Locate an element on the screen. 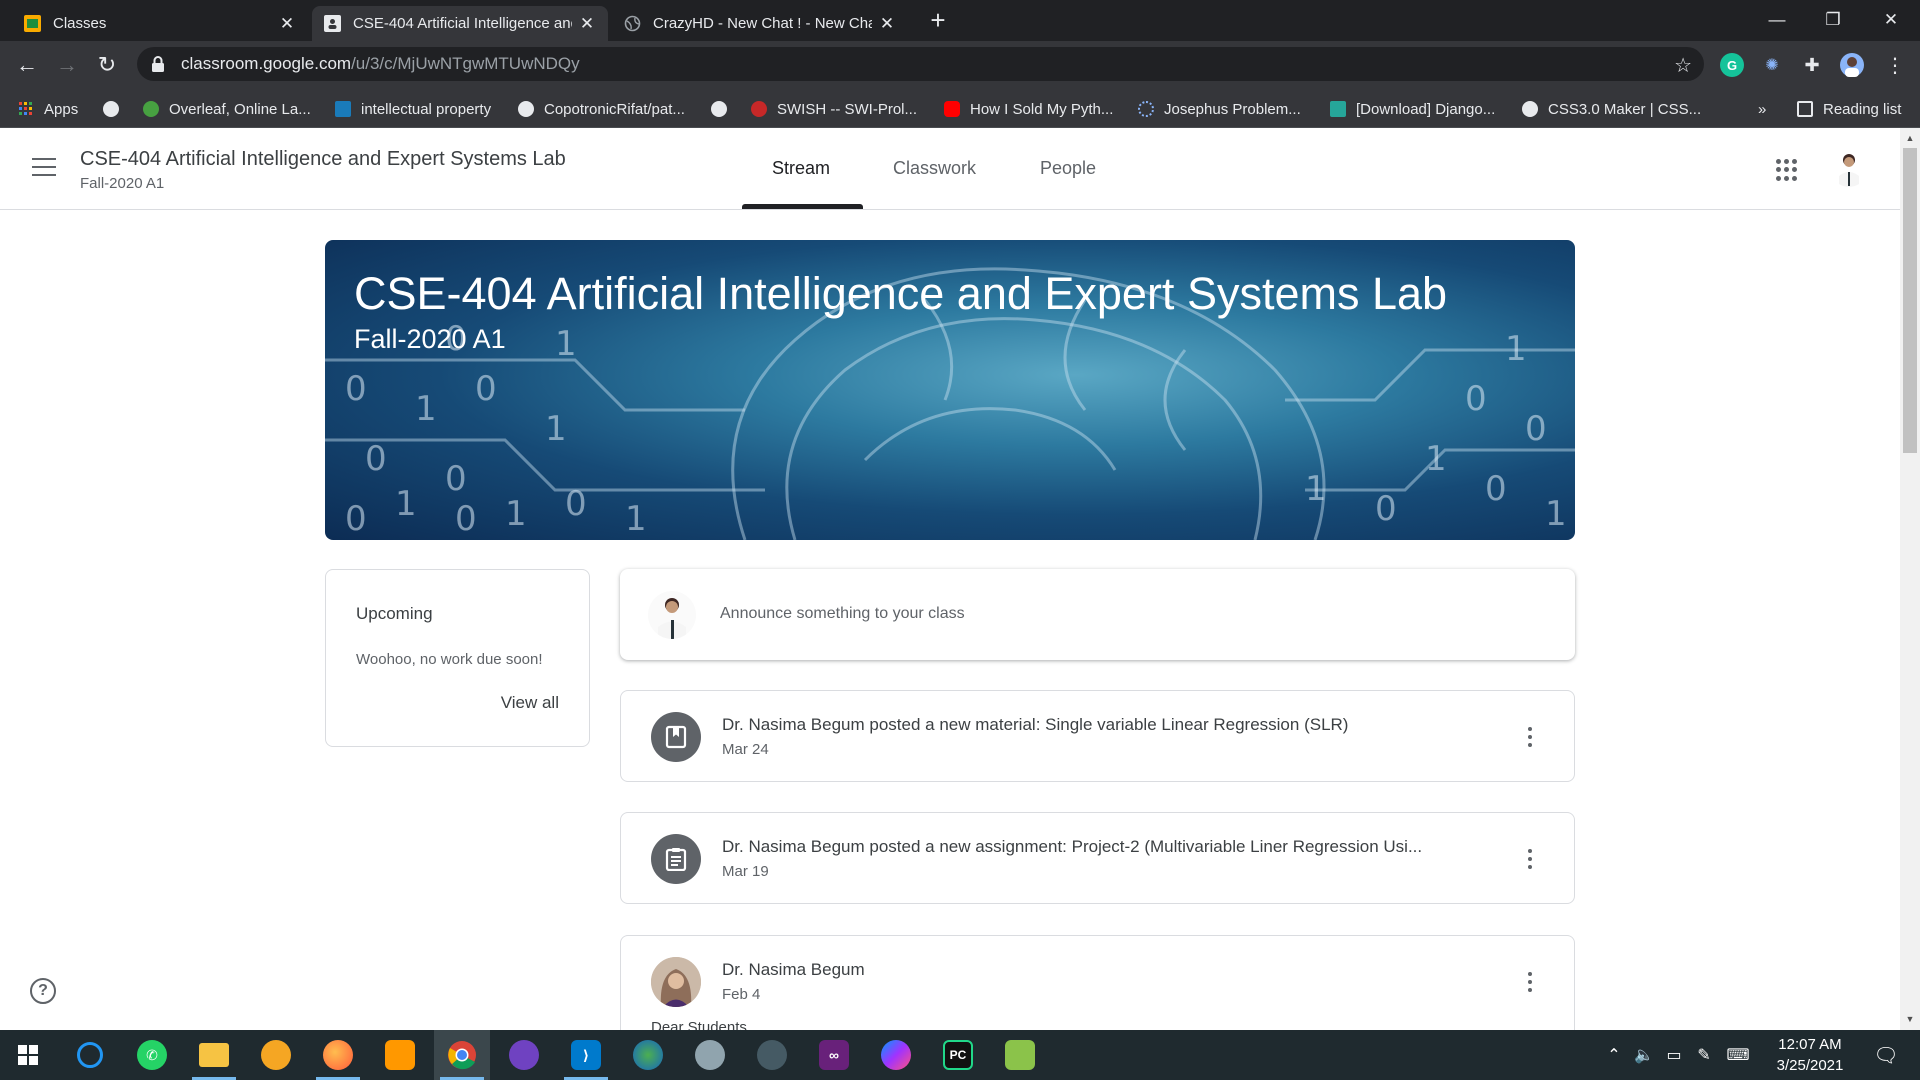 This screenshot has height=1080, width=1920. notifications-icon: 🗨 is located at coordinates (1886, 1055).